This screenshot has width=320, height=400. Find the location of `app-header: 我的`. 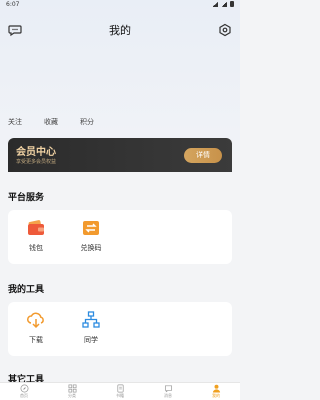

app-header: 我的 is located at coordinates (120, 30).